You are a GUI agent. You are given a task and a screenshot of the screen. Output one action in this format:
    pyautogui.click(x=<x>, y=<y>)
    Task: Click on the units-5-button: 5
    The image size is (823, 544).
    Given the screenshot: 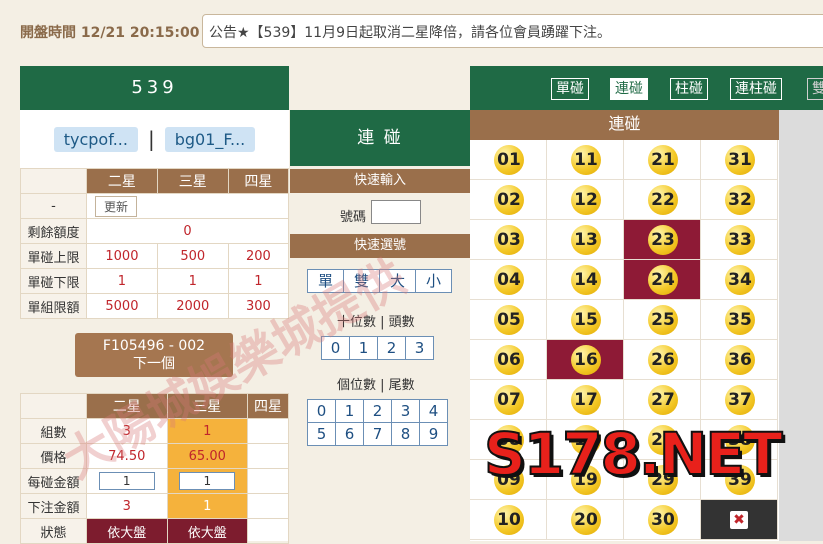 What is the action you would take?
    pyautogui.click(x=321, y=434)
    